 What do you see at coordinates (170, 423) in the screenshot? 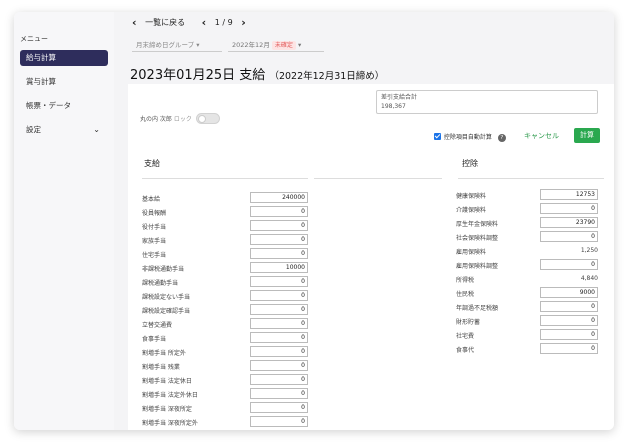
I see `payment-row-label: 割増手当 深夜所定外` at bounding box center [170, 423].